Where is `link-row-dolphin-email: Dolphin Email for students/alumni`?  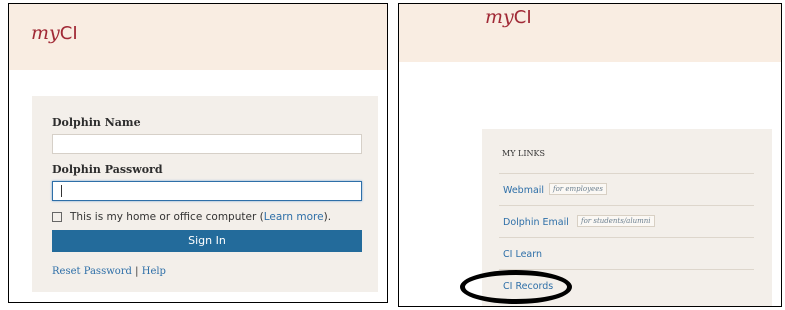
link-row-dolphin-email: Dolphin Email for students/alumni is located at coordinates (626, 221).